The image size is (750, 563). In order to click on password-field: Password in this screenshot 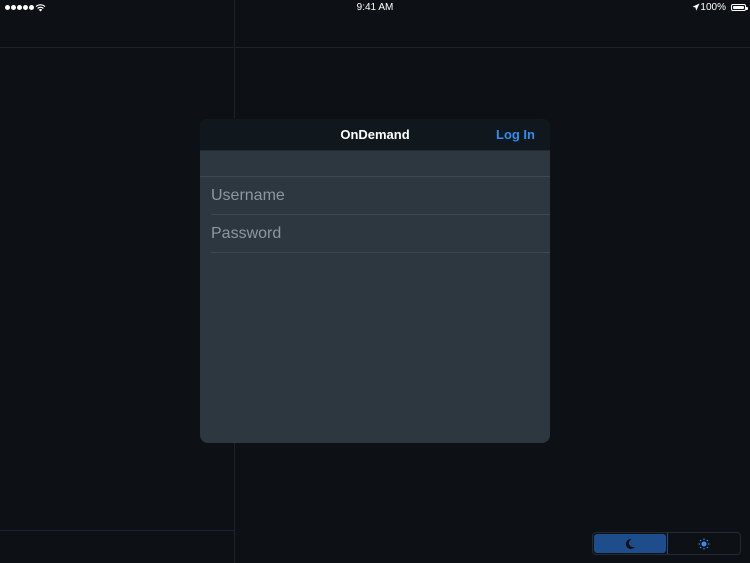, I will do `click(380, 233)`.